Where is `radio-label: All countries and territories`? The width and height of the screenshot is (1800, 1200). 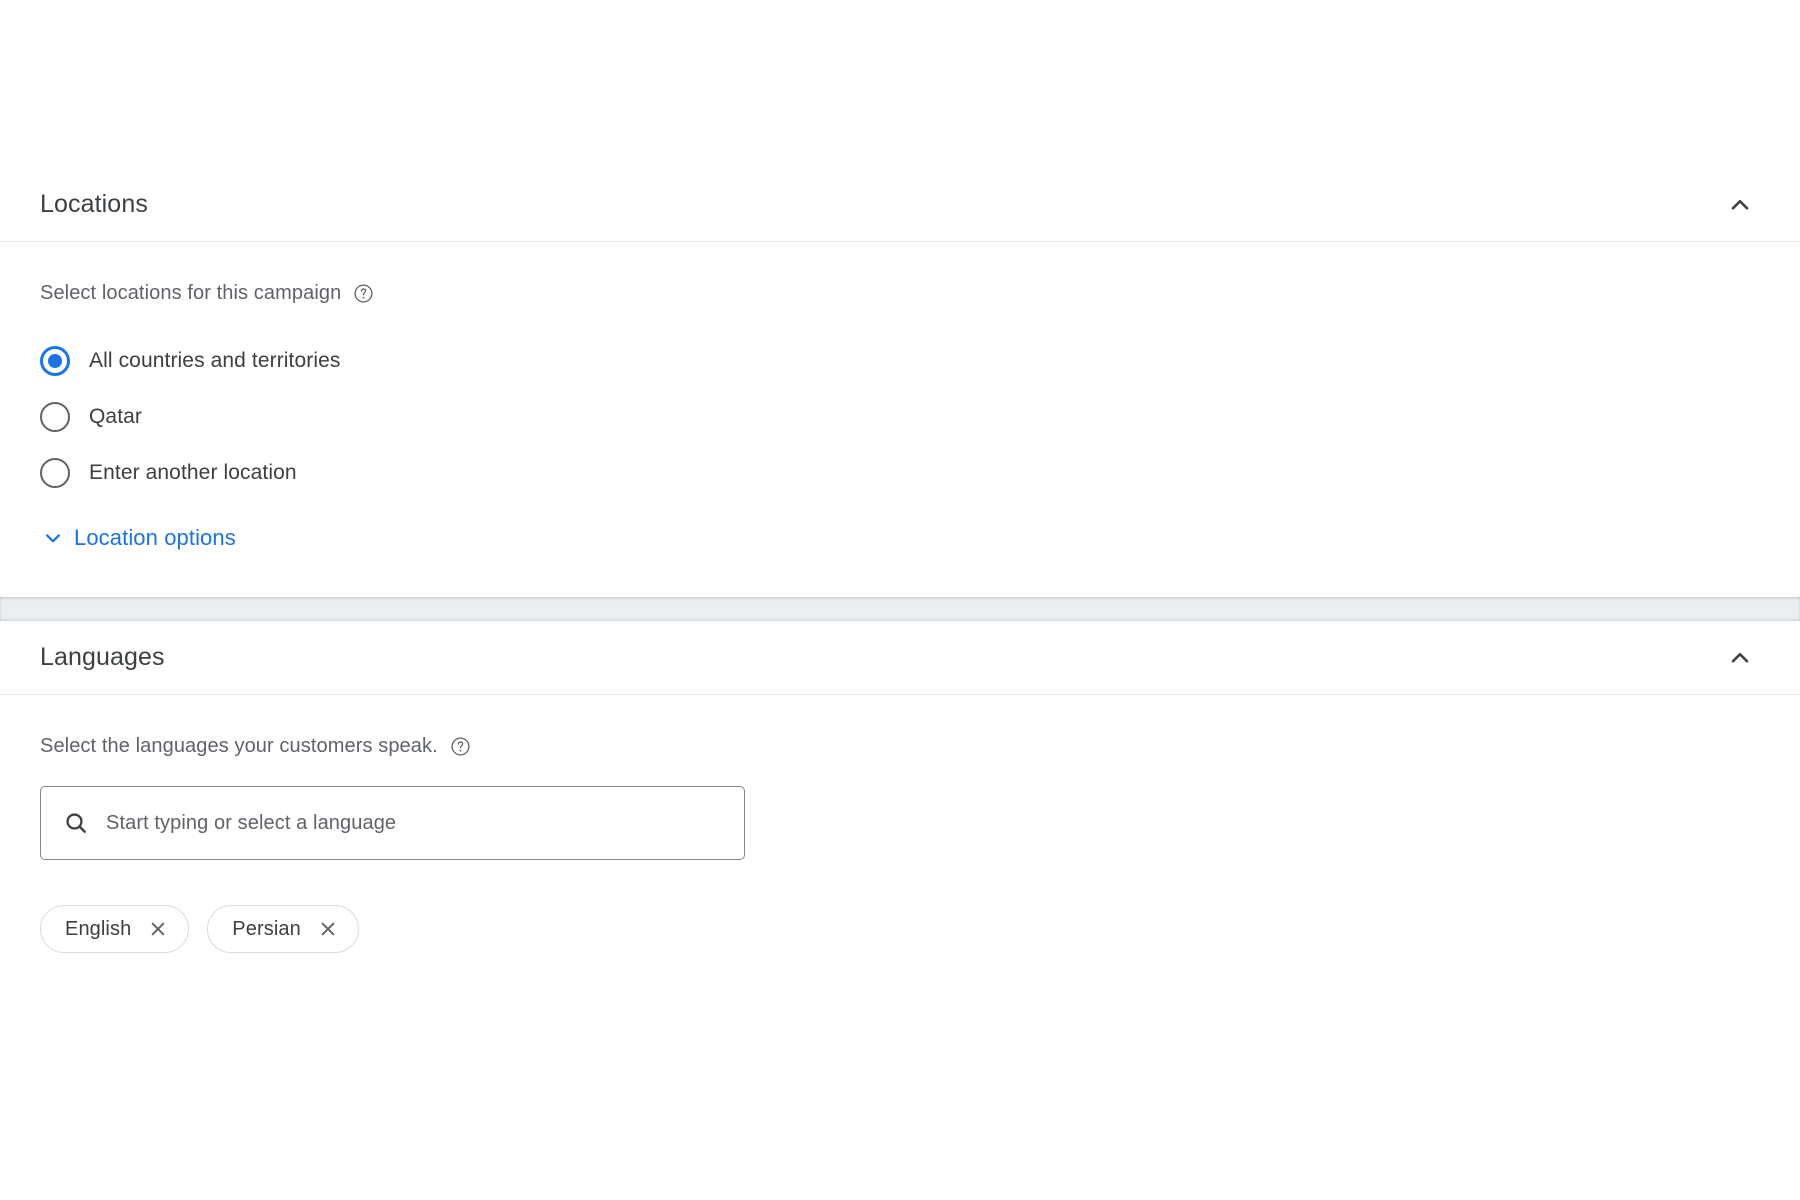
radio-label: All countries and territories is located at coordinates (215, 360).